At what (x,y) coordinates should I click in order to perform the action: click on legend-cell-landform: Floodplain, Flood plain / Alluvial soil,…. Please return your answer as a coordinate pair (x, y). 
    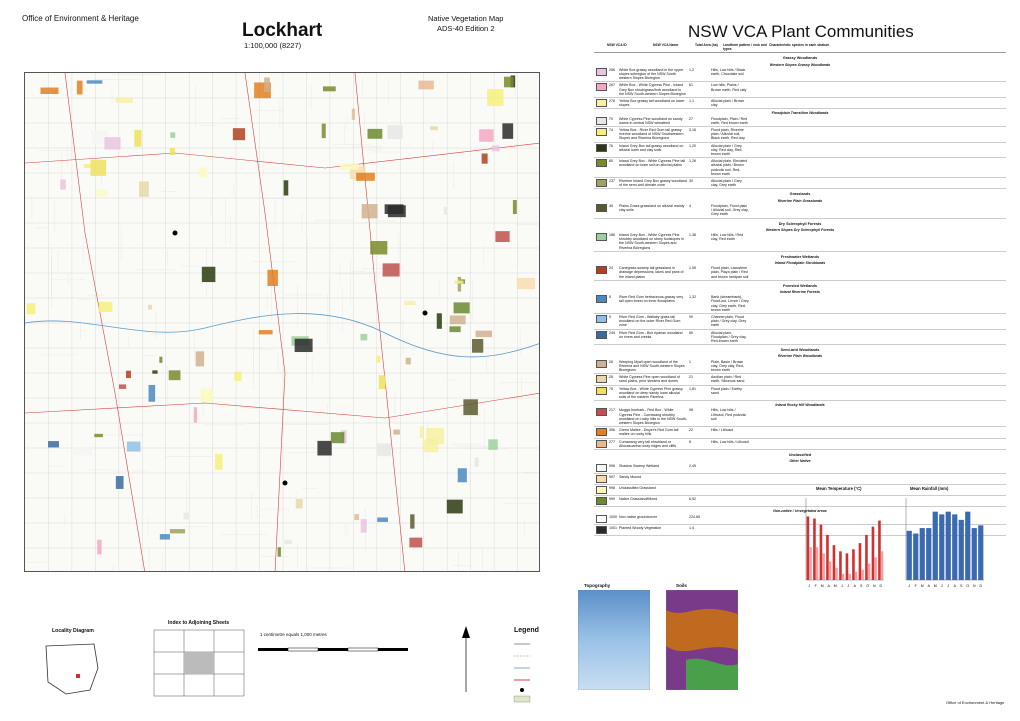
    Looking at the image, I should click on (730, 210).